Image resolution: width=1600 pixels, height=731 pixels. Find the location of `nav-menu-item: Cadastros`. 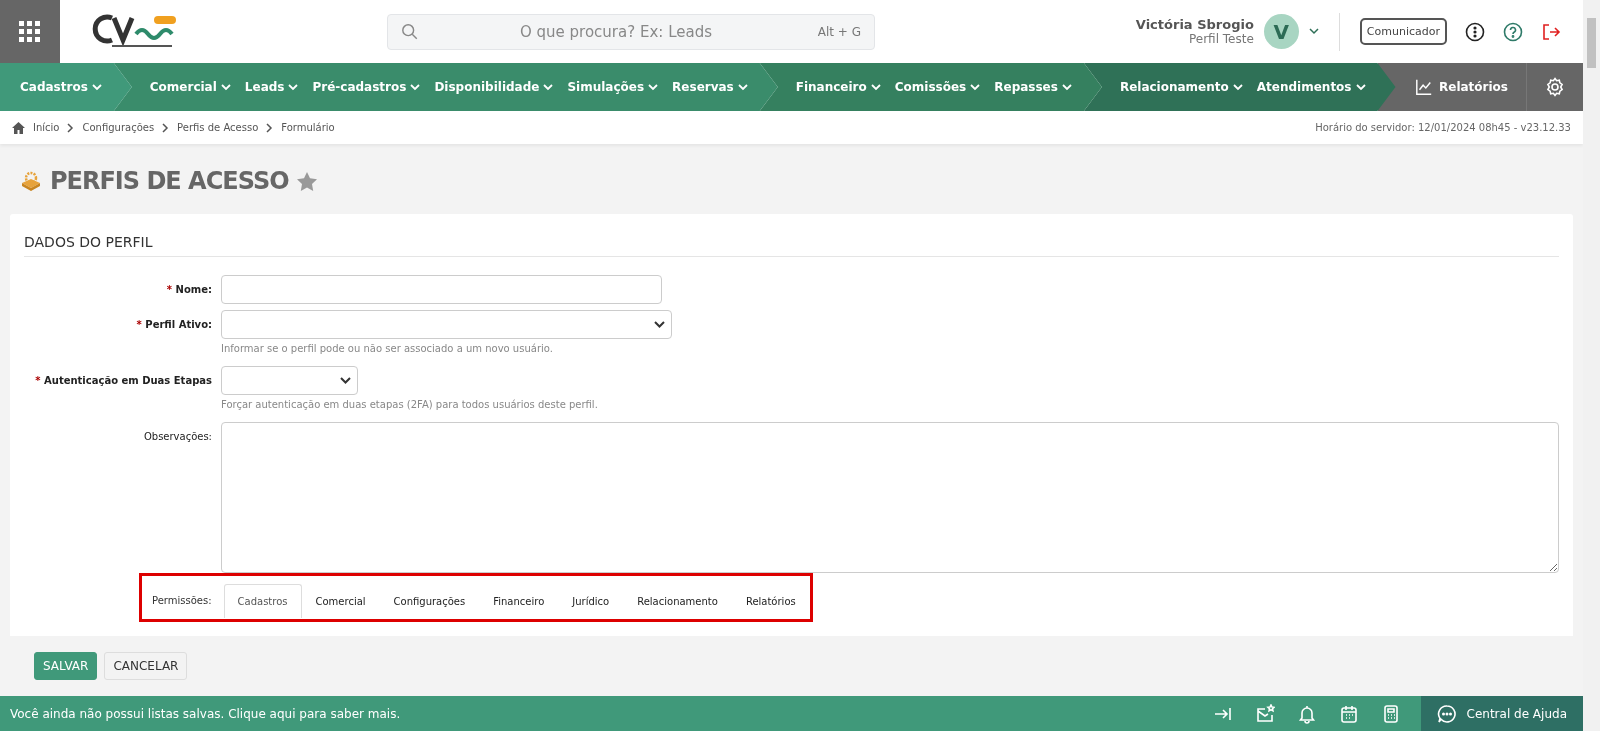

nav-menu-item: Cadastros is located at coordinates (61, 87).